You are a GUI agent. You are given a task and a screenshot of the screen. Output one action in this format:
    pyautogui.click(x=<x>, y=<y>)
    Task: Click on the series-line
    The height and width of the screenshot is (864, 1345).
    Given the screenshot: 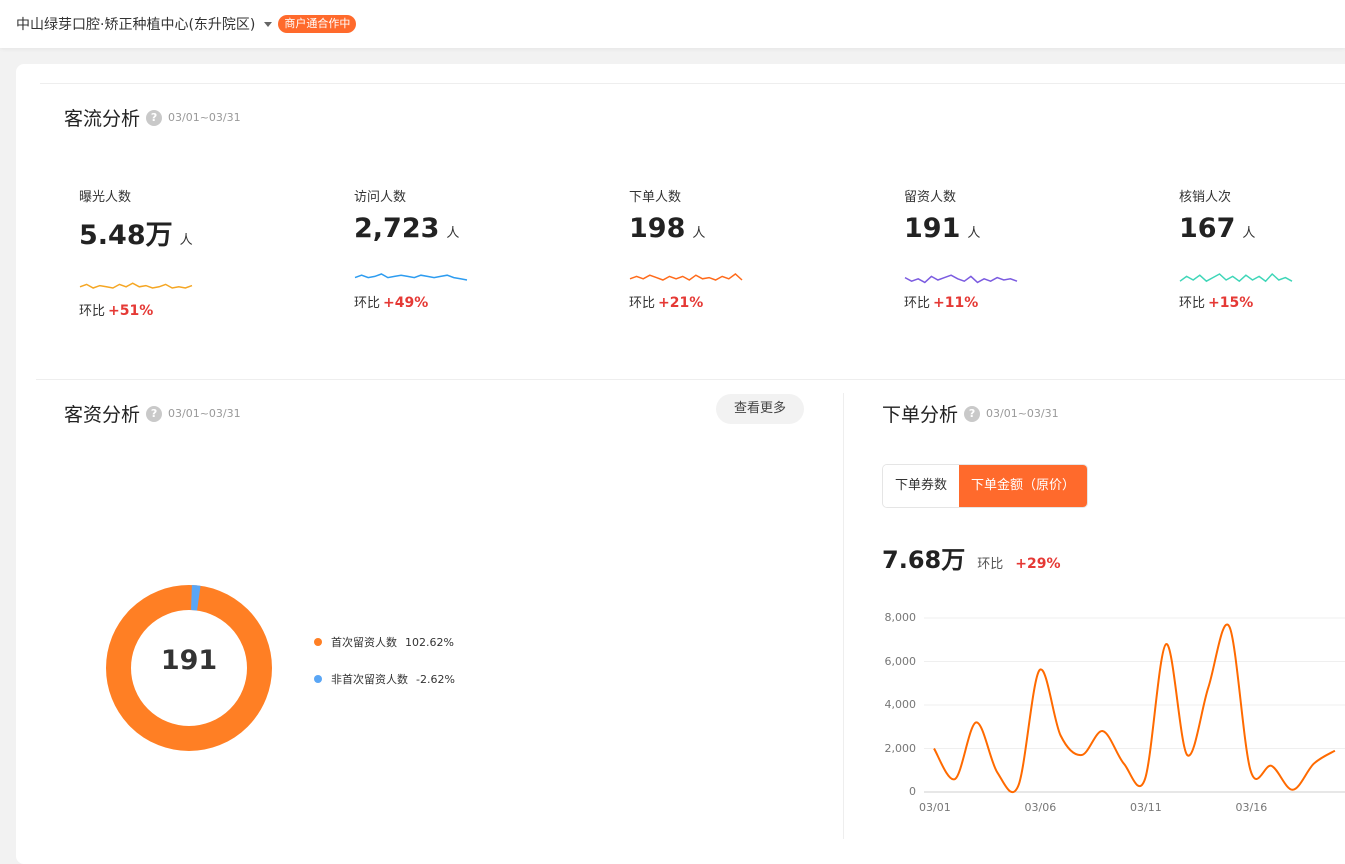 What is the action you would take?
    pyautogui.click(x=1134, y=708)
    